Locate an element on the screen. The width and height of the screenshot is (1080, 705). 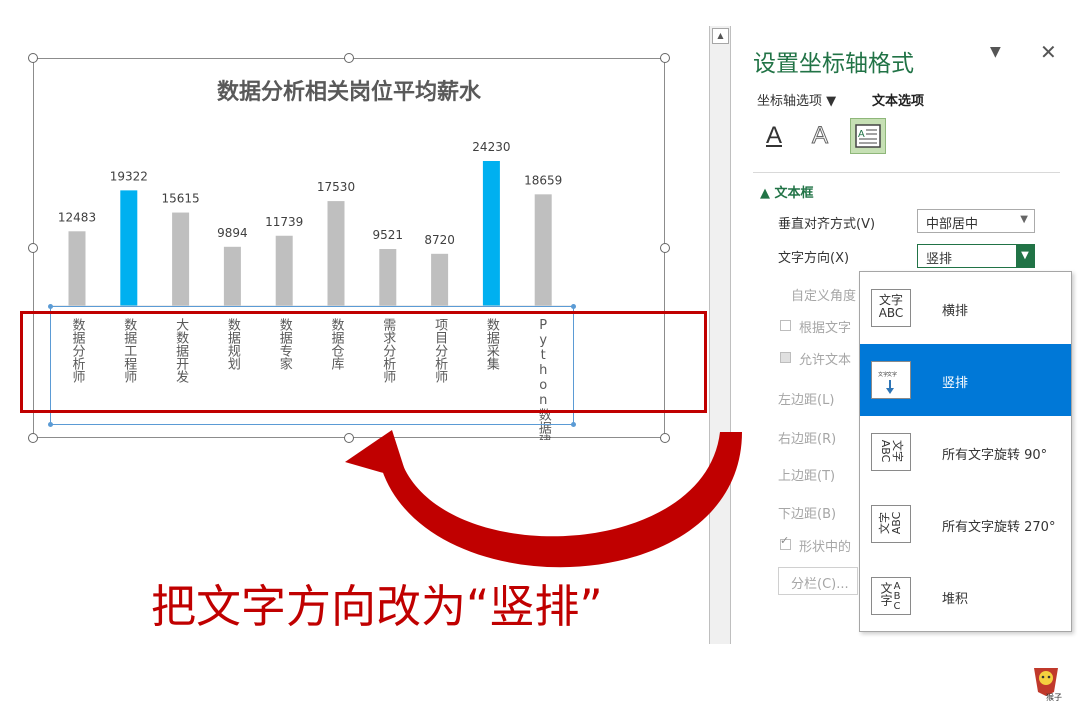
instruction-callout: 把文字方向改为“竖排” is located at coordinates (377, 606).